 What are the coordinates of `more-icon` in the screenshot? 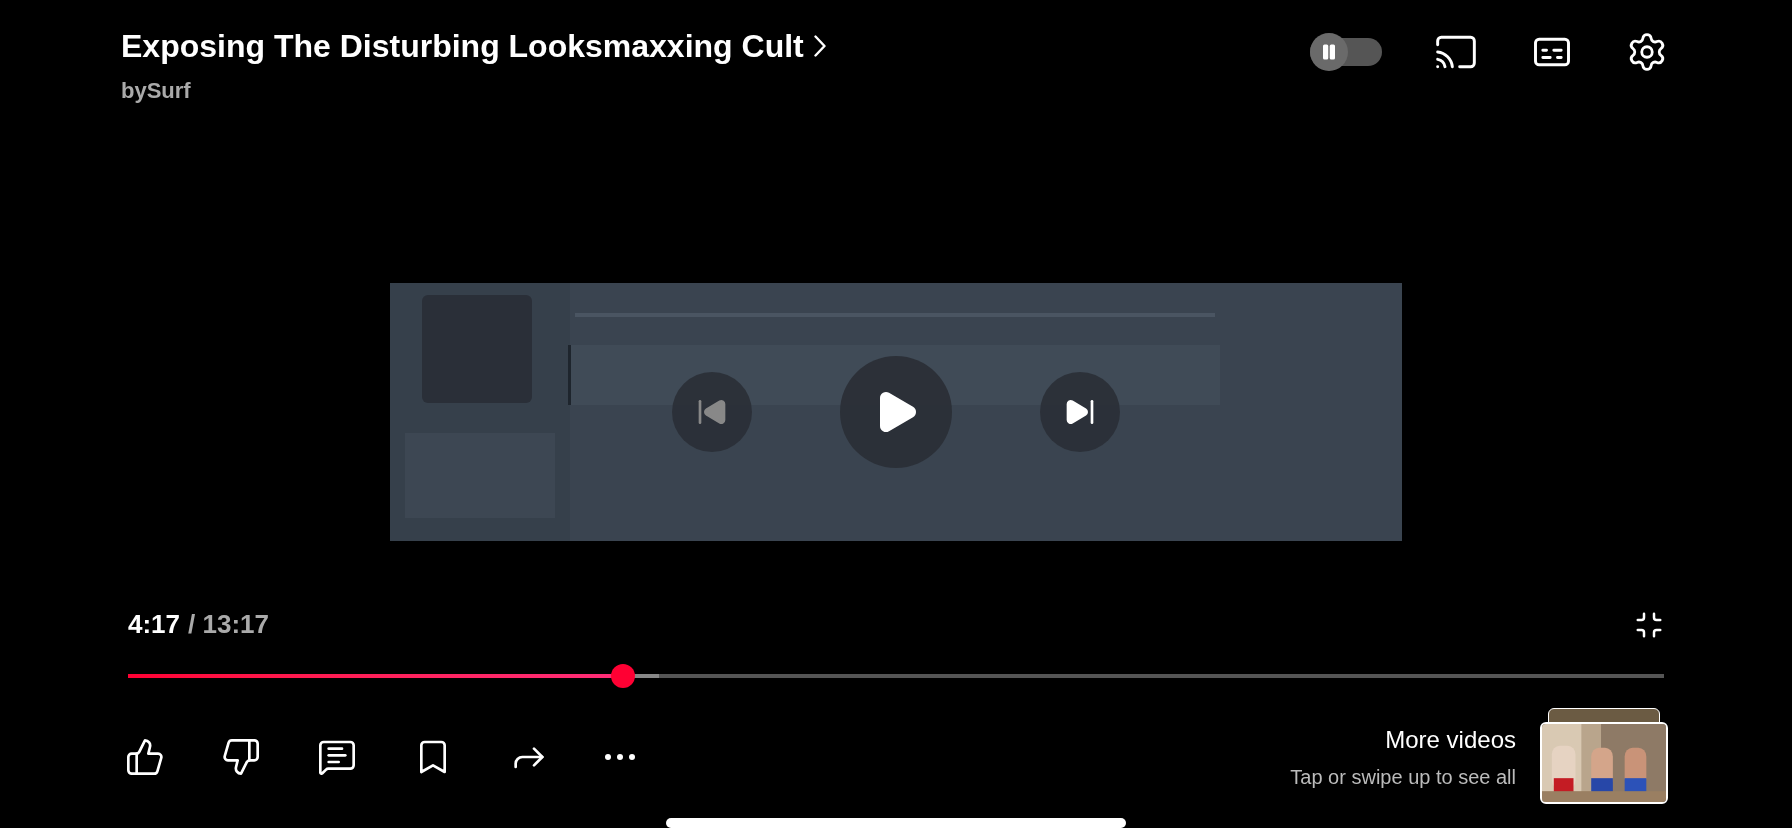 It's located at (620, 757).